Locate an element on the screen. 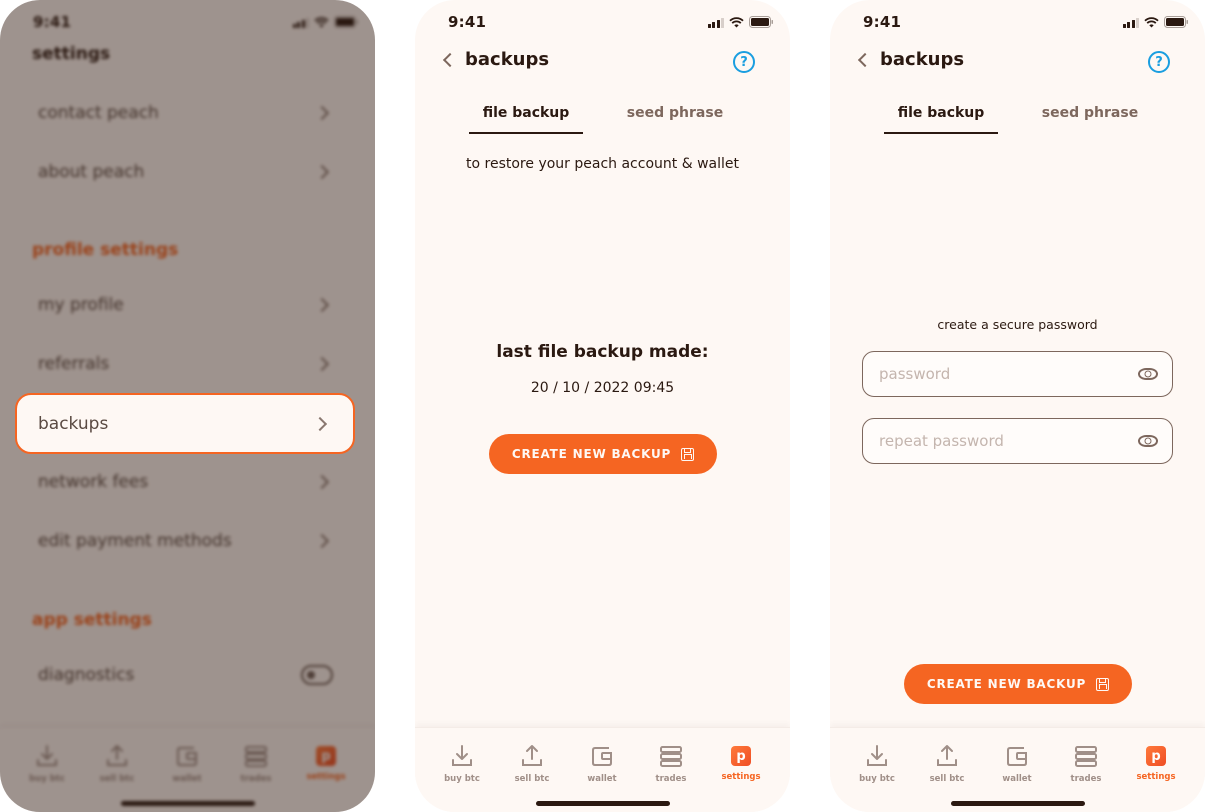 The image size is (1205, 812). repeat-password-field is located at coordinates (1017, 441).